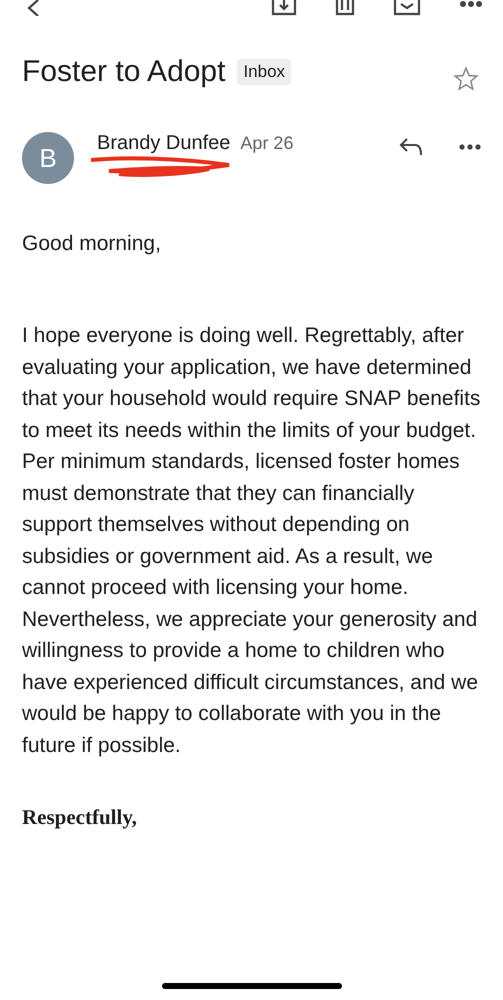 The image size is (503, 1000). Describe the element at coordinates (124, 72) in the screenshot. I see `email-subject: Foster to Adopt` at that location.